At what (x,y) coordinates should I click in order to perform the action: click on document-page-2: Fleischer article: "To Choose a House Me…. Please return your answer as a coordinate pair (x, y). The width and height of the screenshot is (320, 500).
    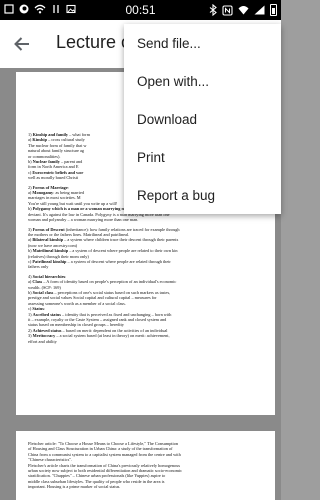
    Looking at the image, I should click on (145, 465).